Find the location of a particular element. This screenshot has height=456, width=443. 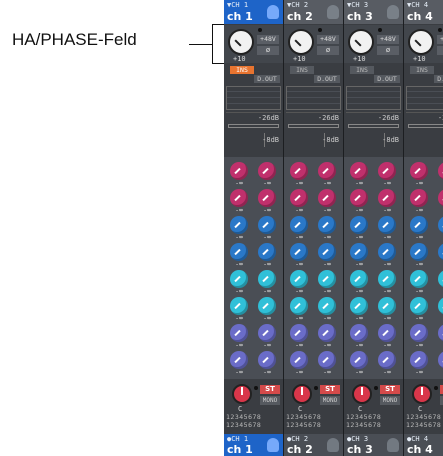

channel-footer: ●CH 2 ch 2 is located at coordinates (313, 445).